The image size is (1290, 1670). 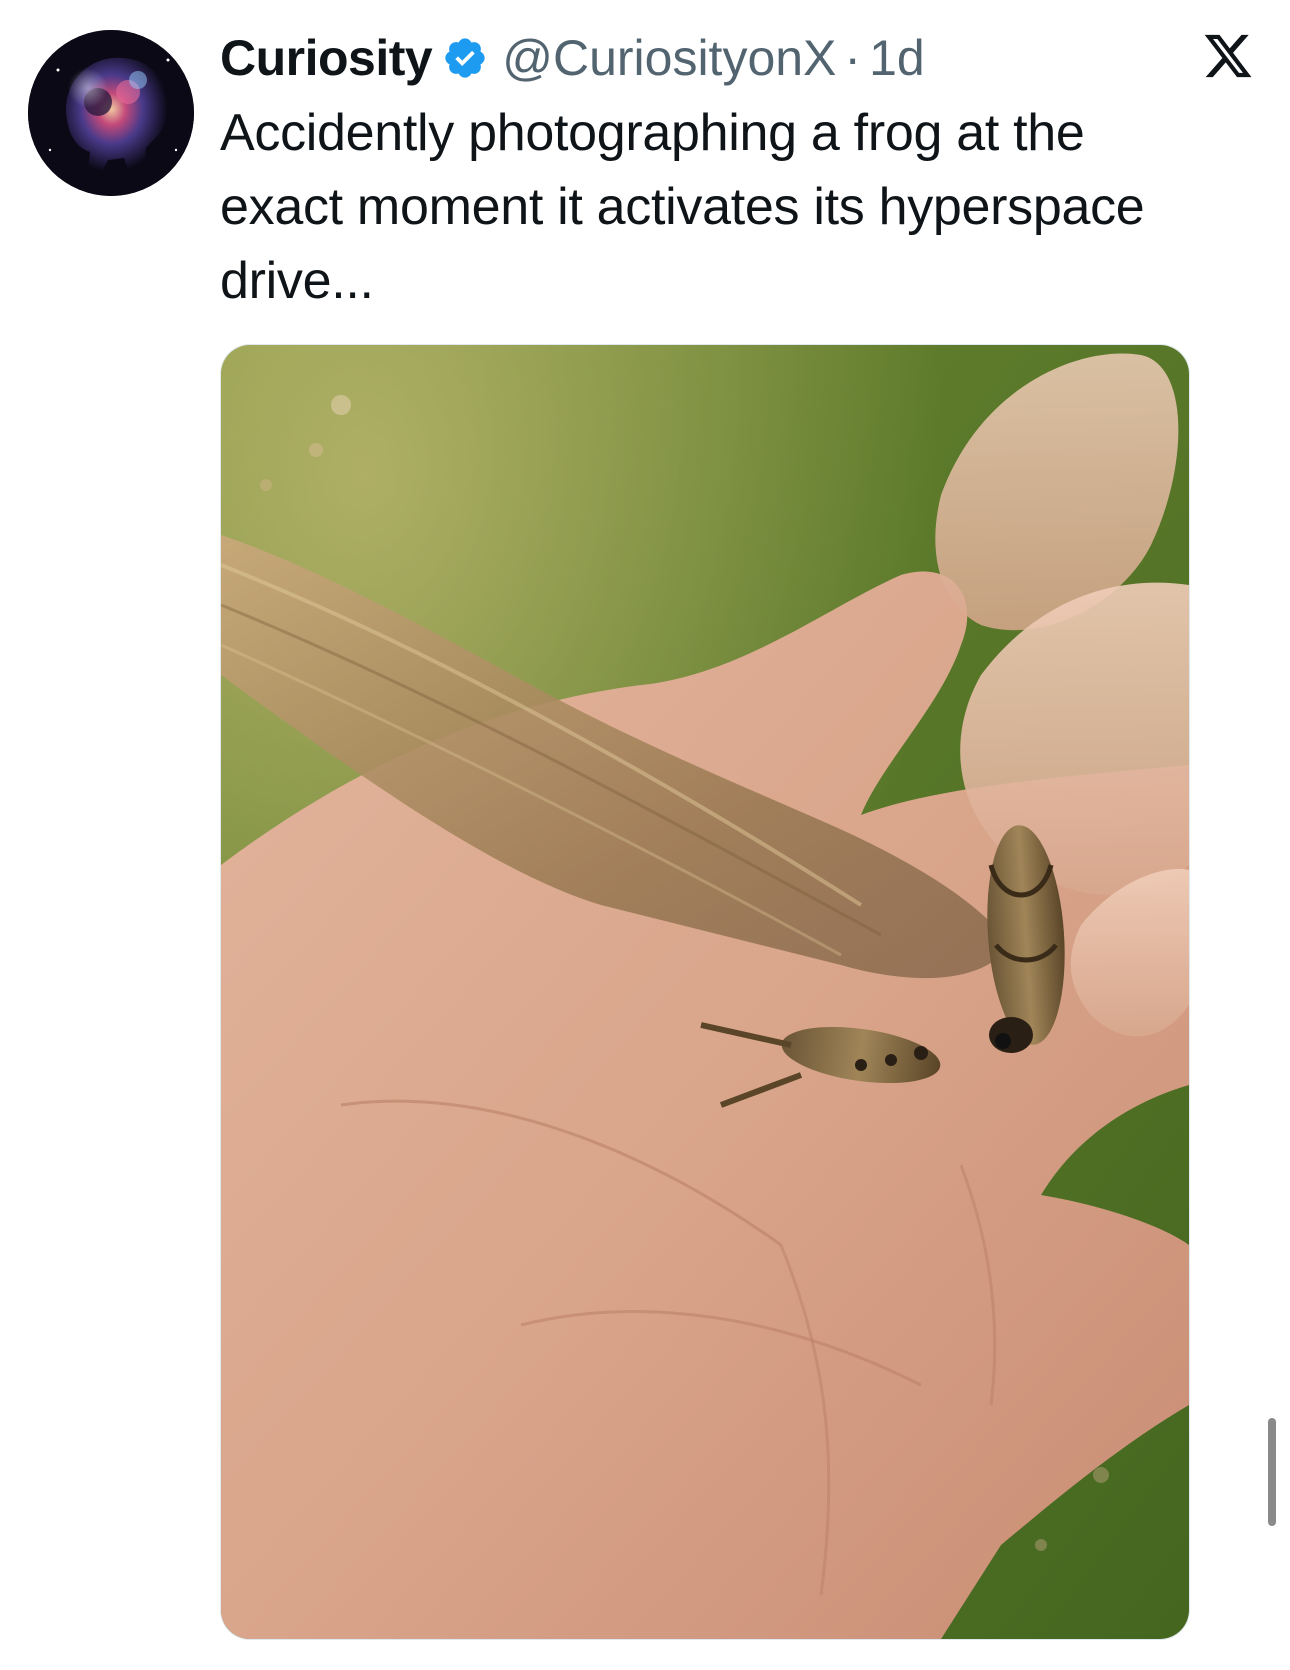 I want to click on space-skull-icon, so click(x=111, y=113).